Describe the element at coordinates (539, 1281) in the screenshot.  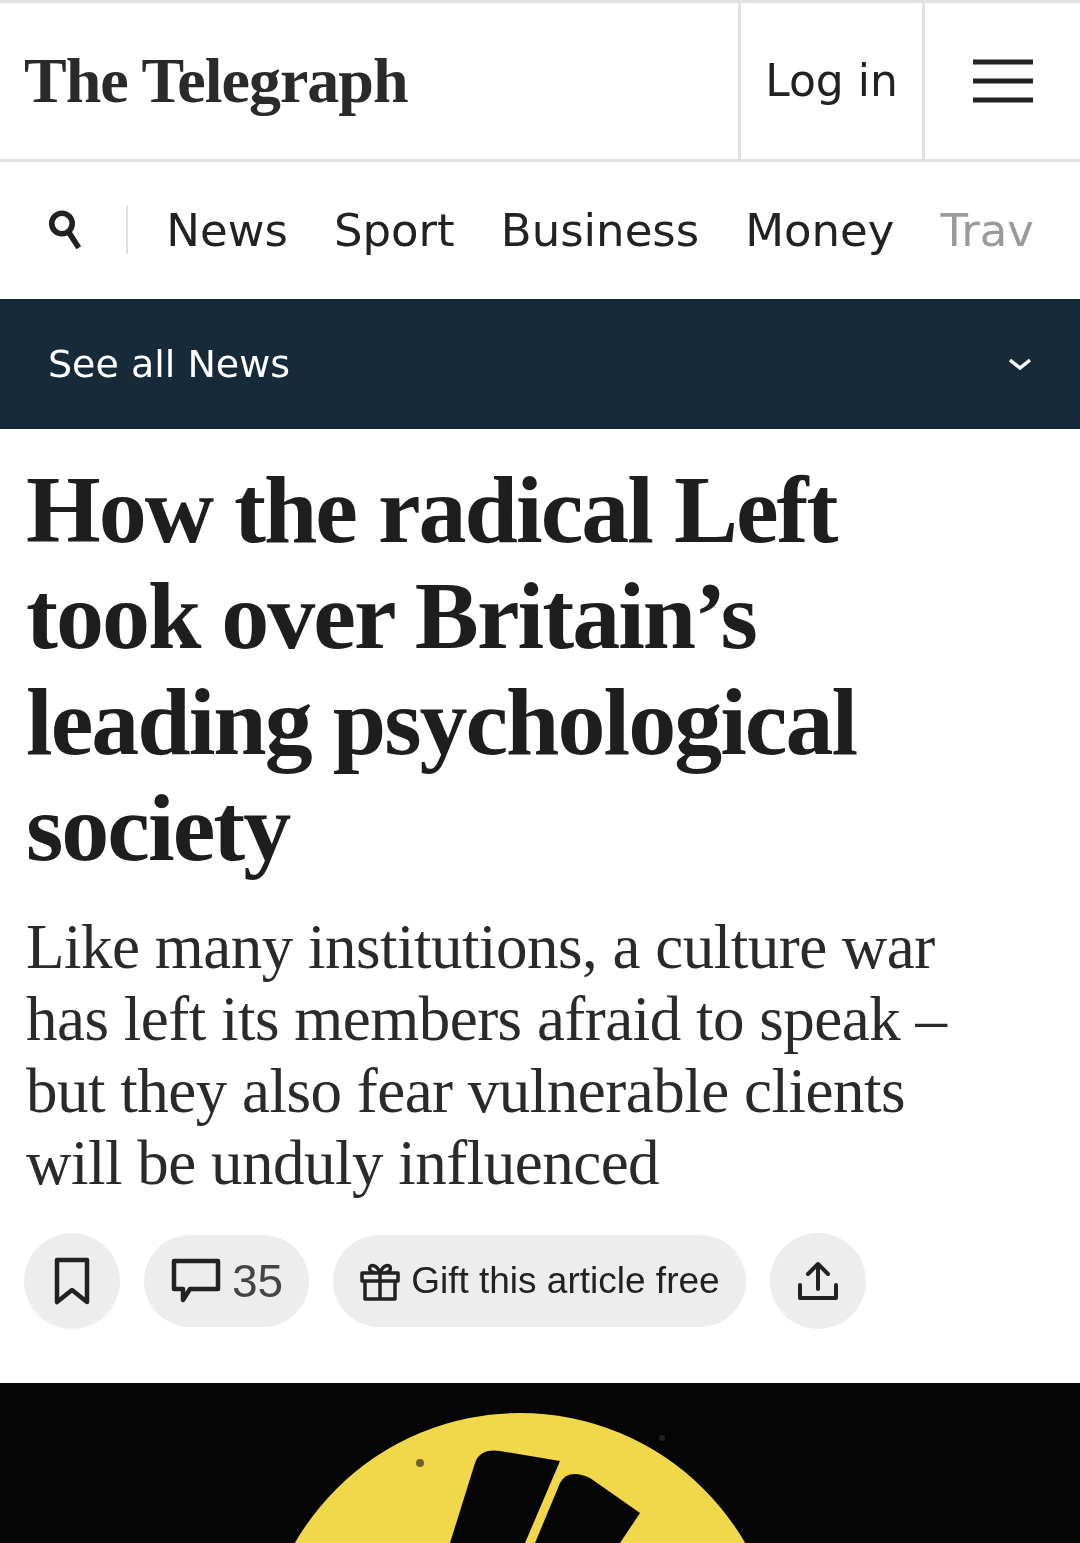
I see `gift-article-button: Gift this article free` at that location.